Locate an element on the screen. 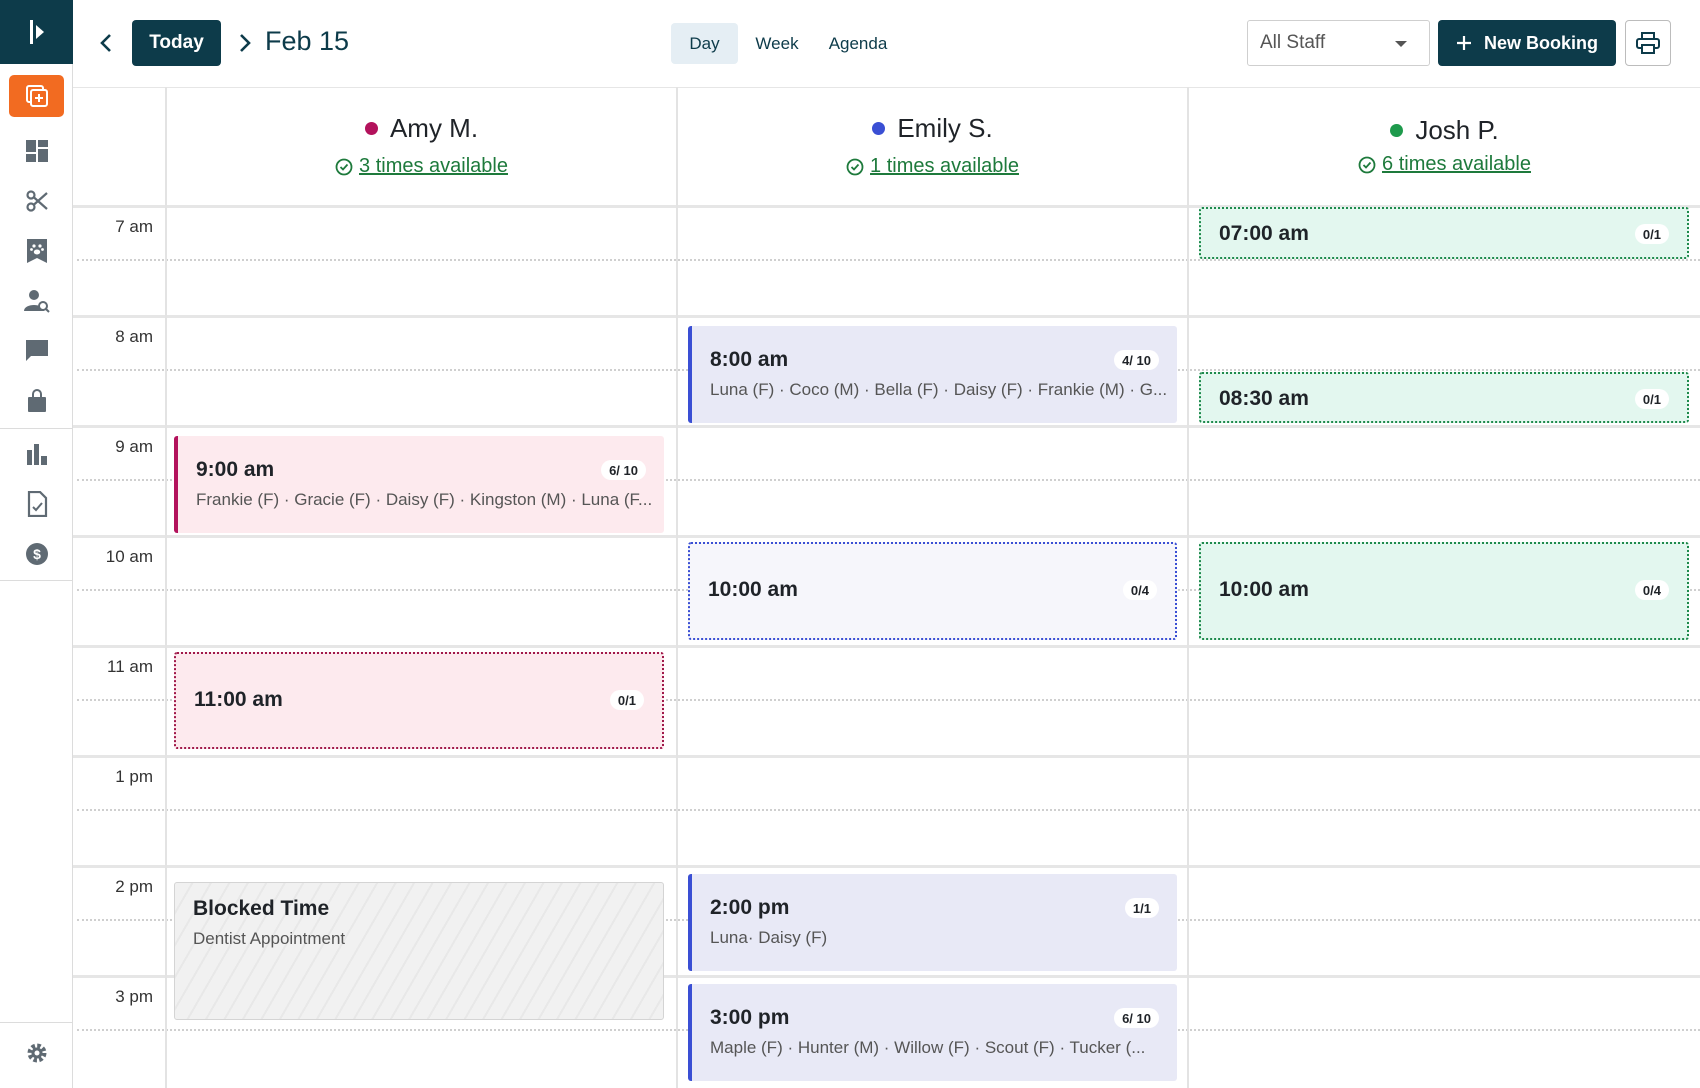  messages-nav is located at coordinates (36, 351).